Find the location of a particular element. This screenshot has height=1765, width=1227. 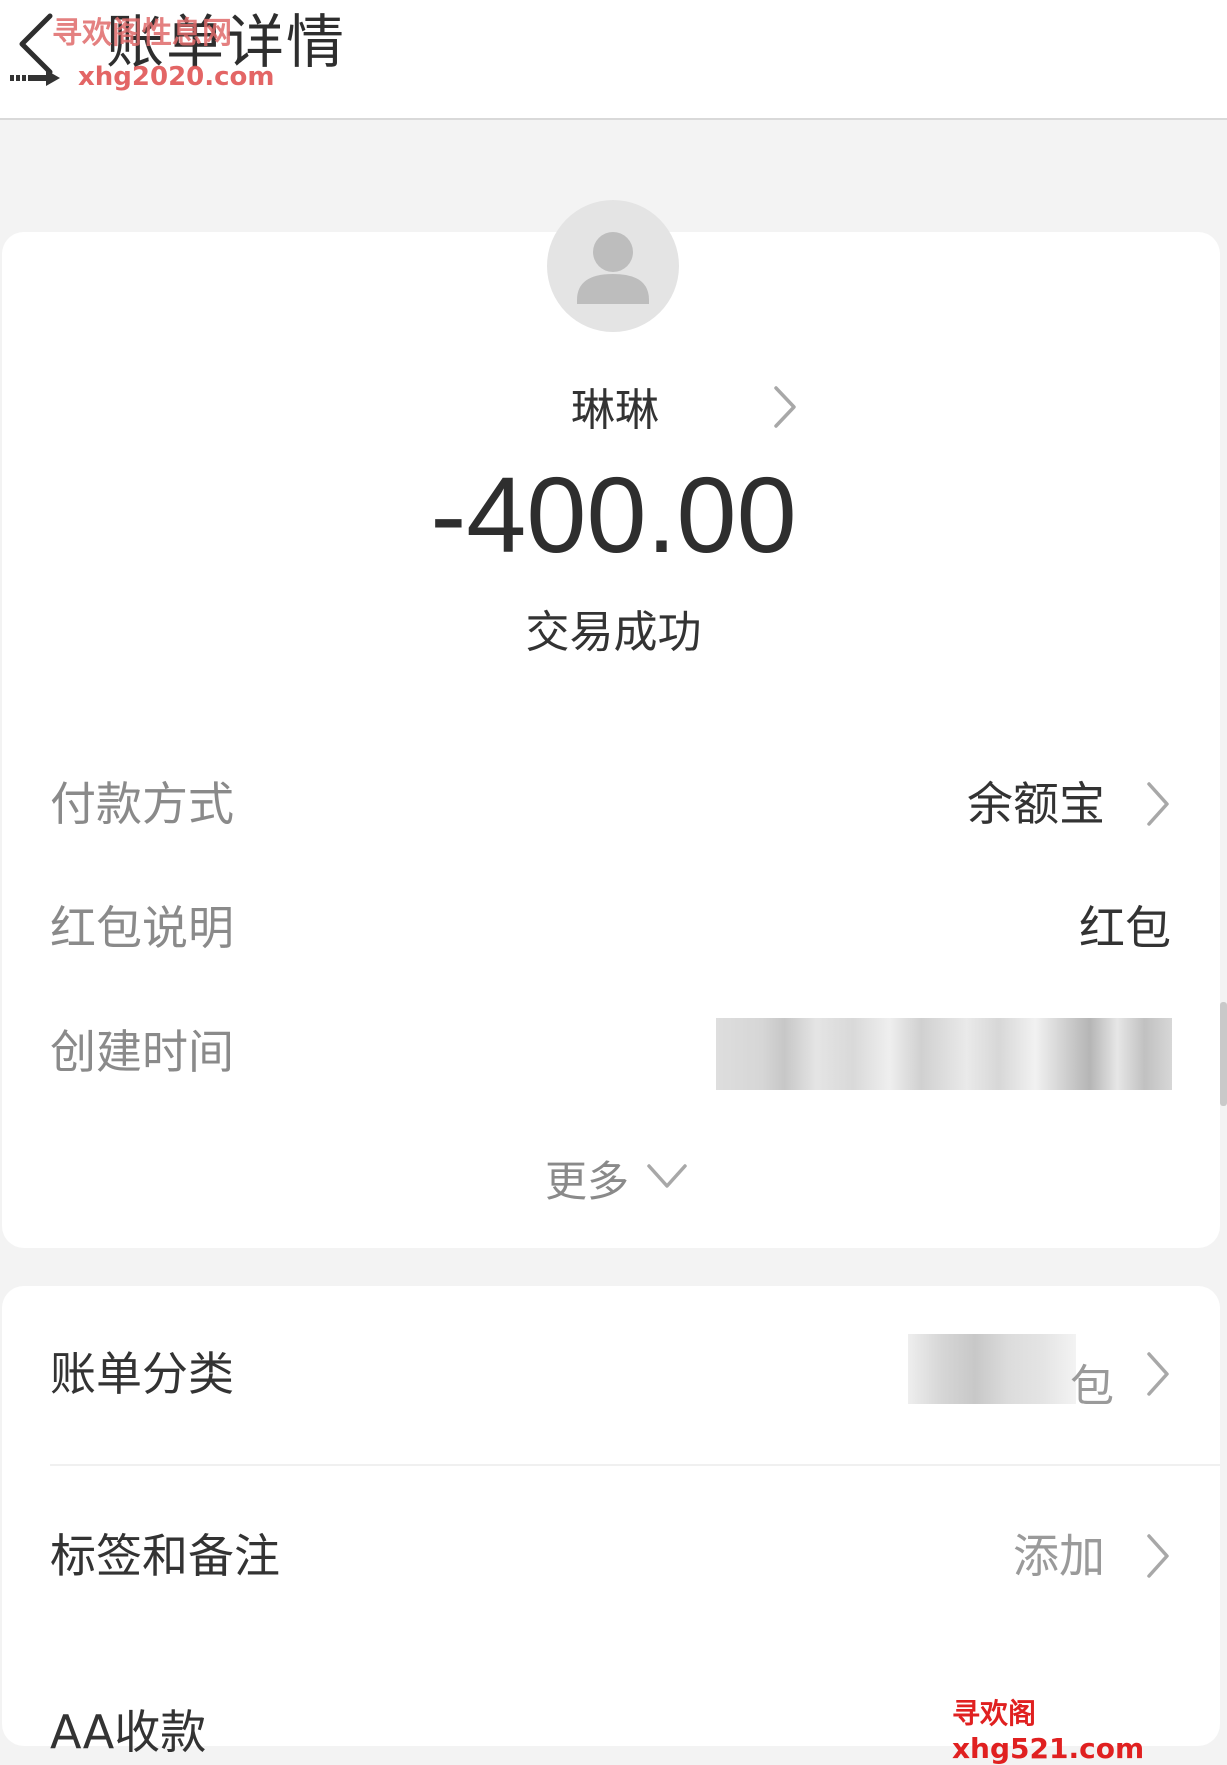

tags-notes-row: 标签和备注 添加 is located at coordinates (613, 1555).